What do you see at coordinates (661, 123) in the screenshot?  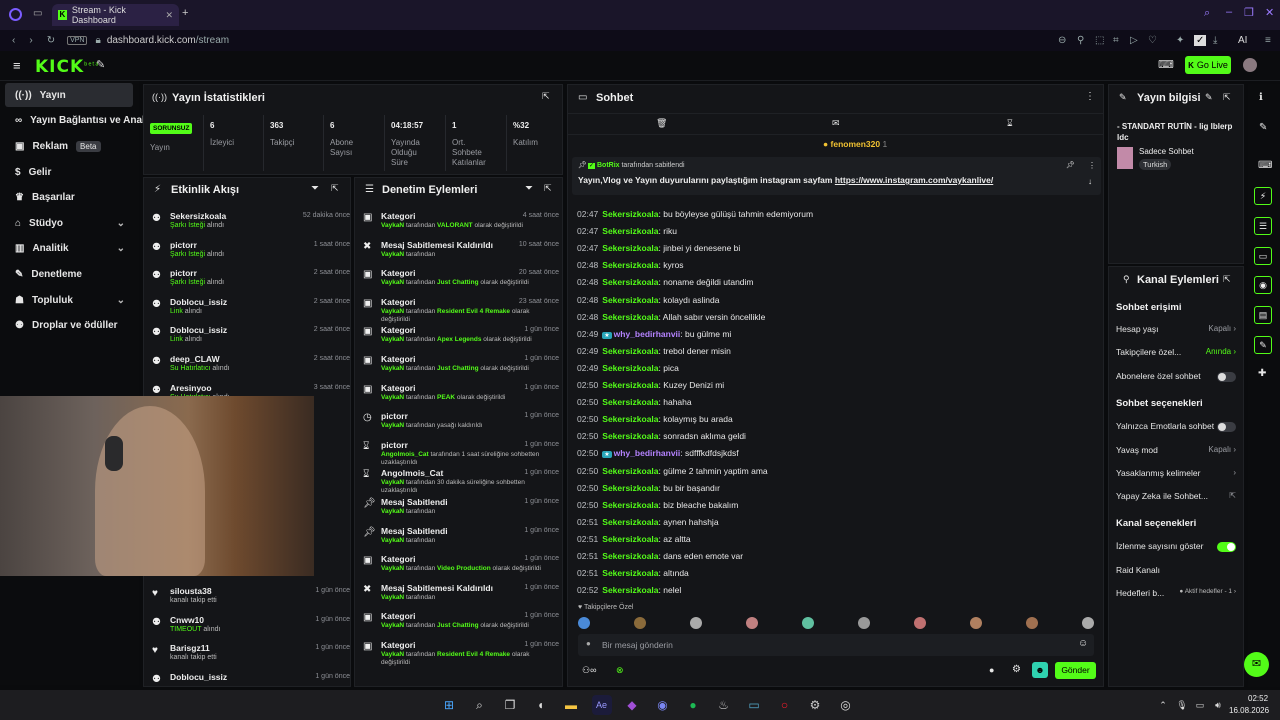 I see `trash-icon: 🗑︎` at bounding box center [661, 123].